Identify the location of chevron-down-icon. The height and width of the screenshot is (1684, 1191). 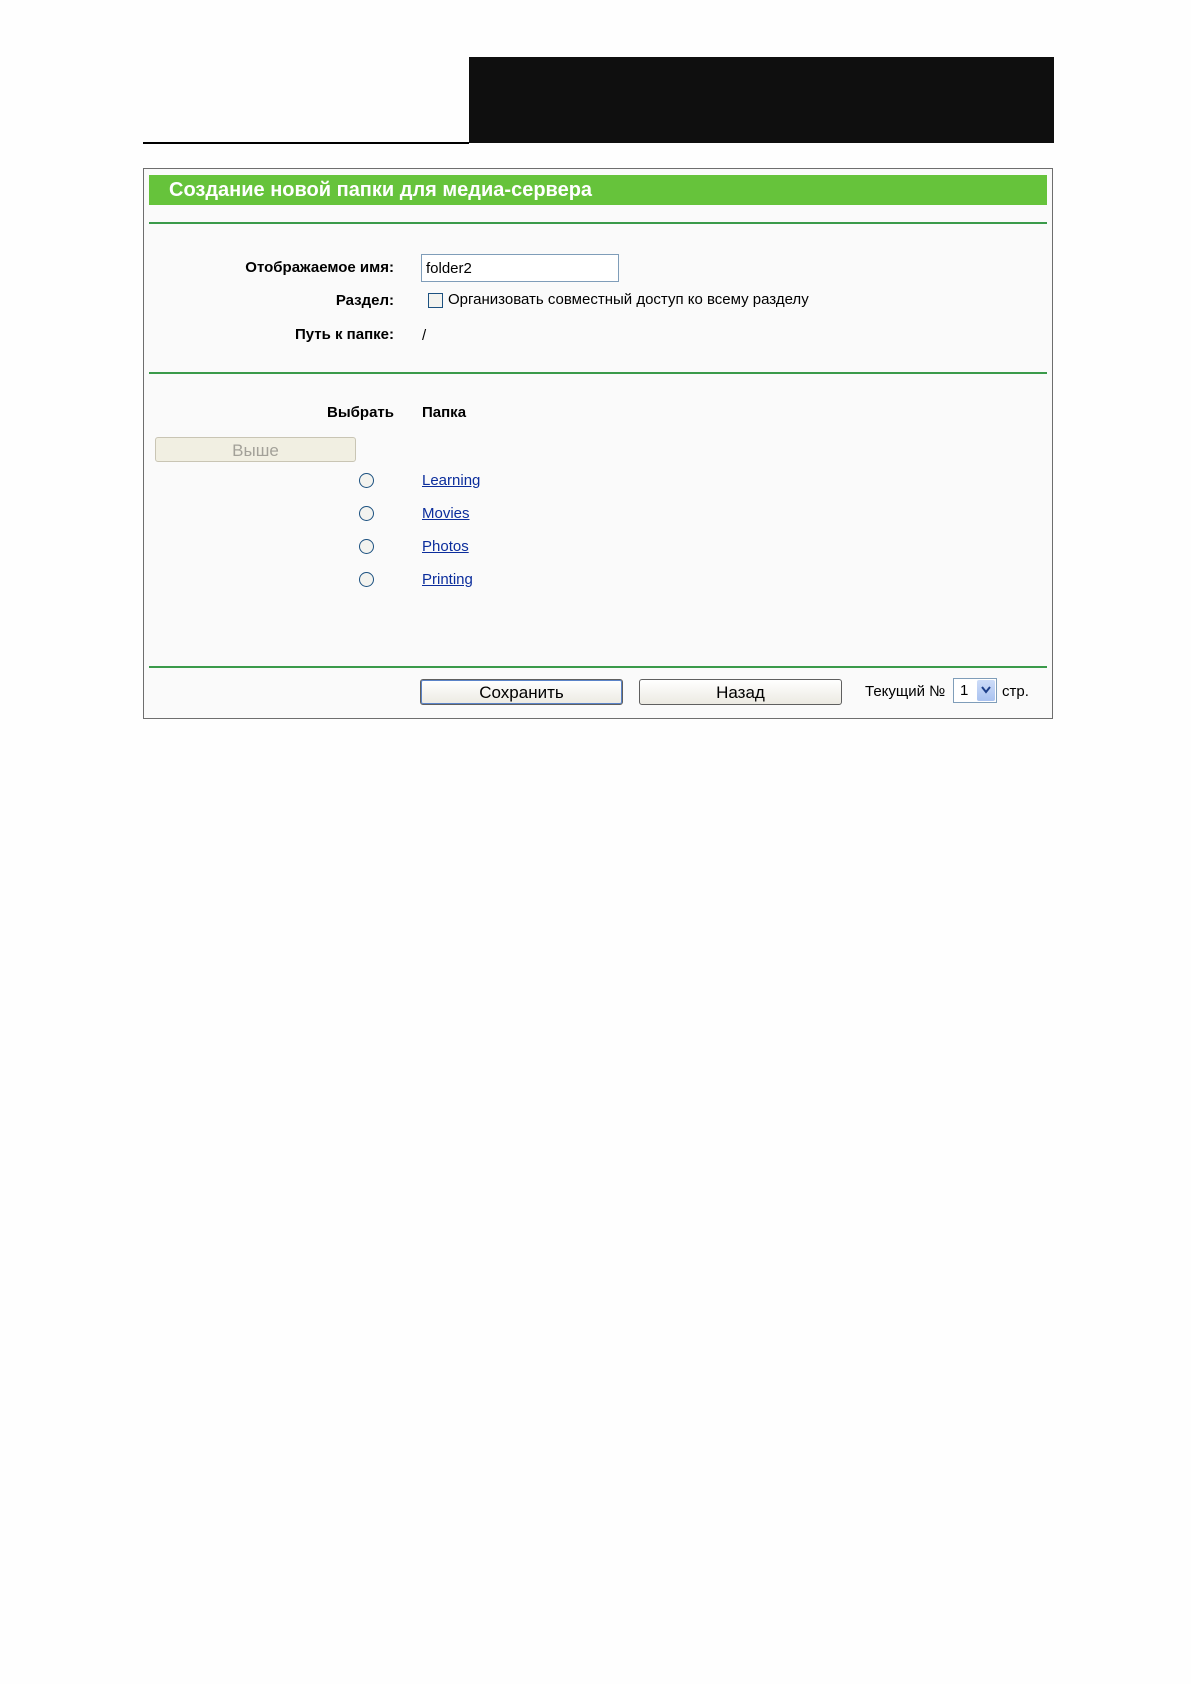
(986, 690).